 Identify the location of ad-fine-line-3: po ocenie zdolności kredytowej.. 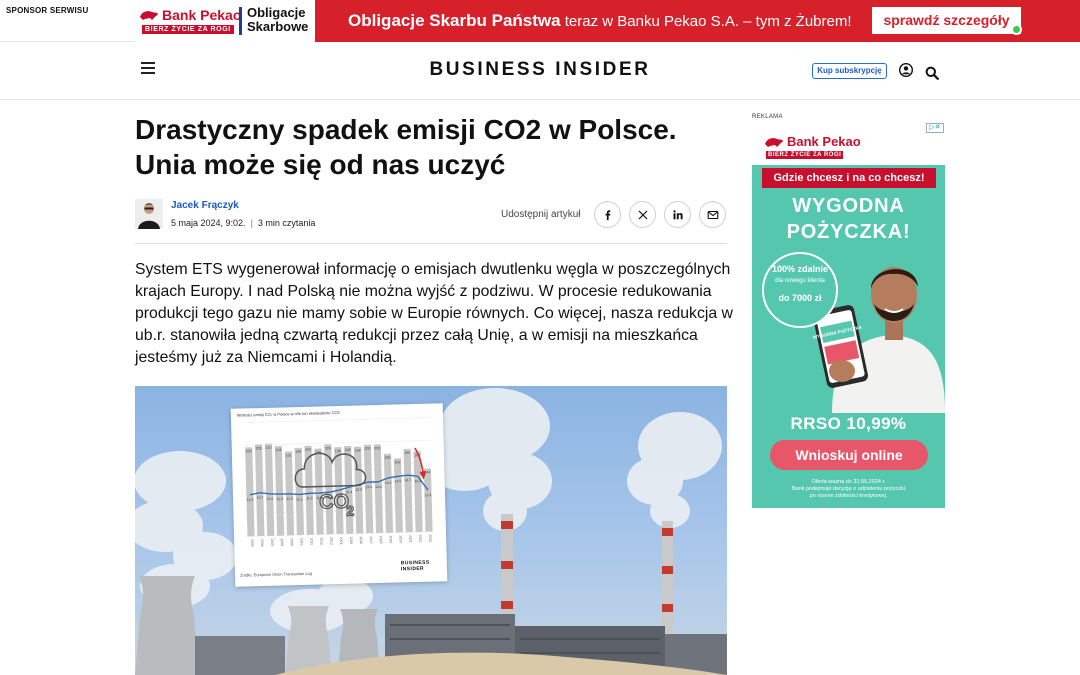
(848, 496).